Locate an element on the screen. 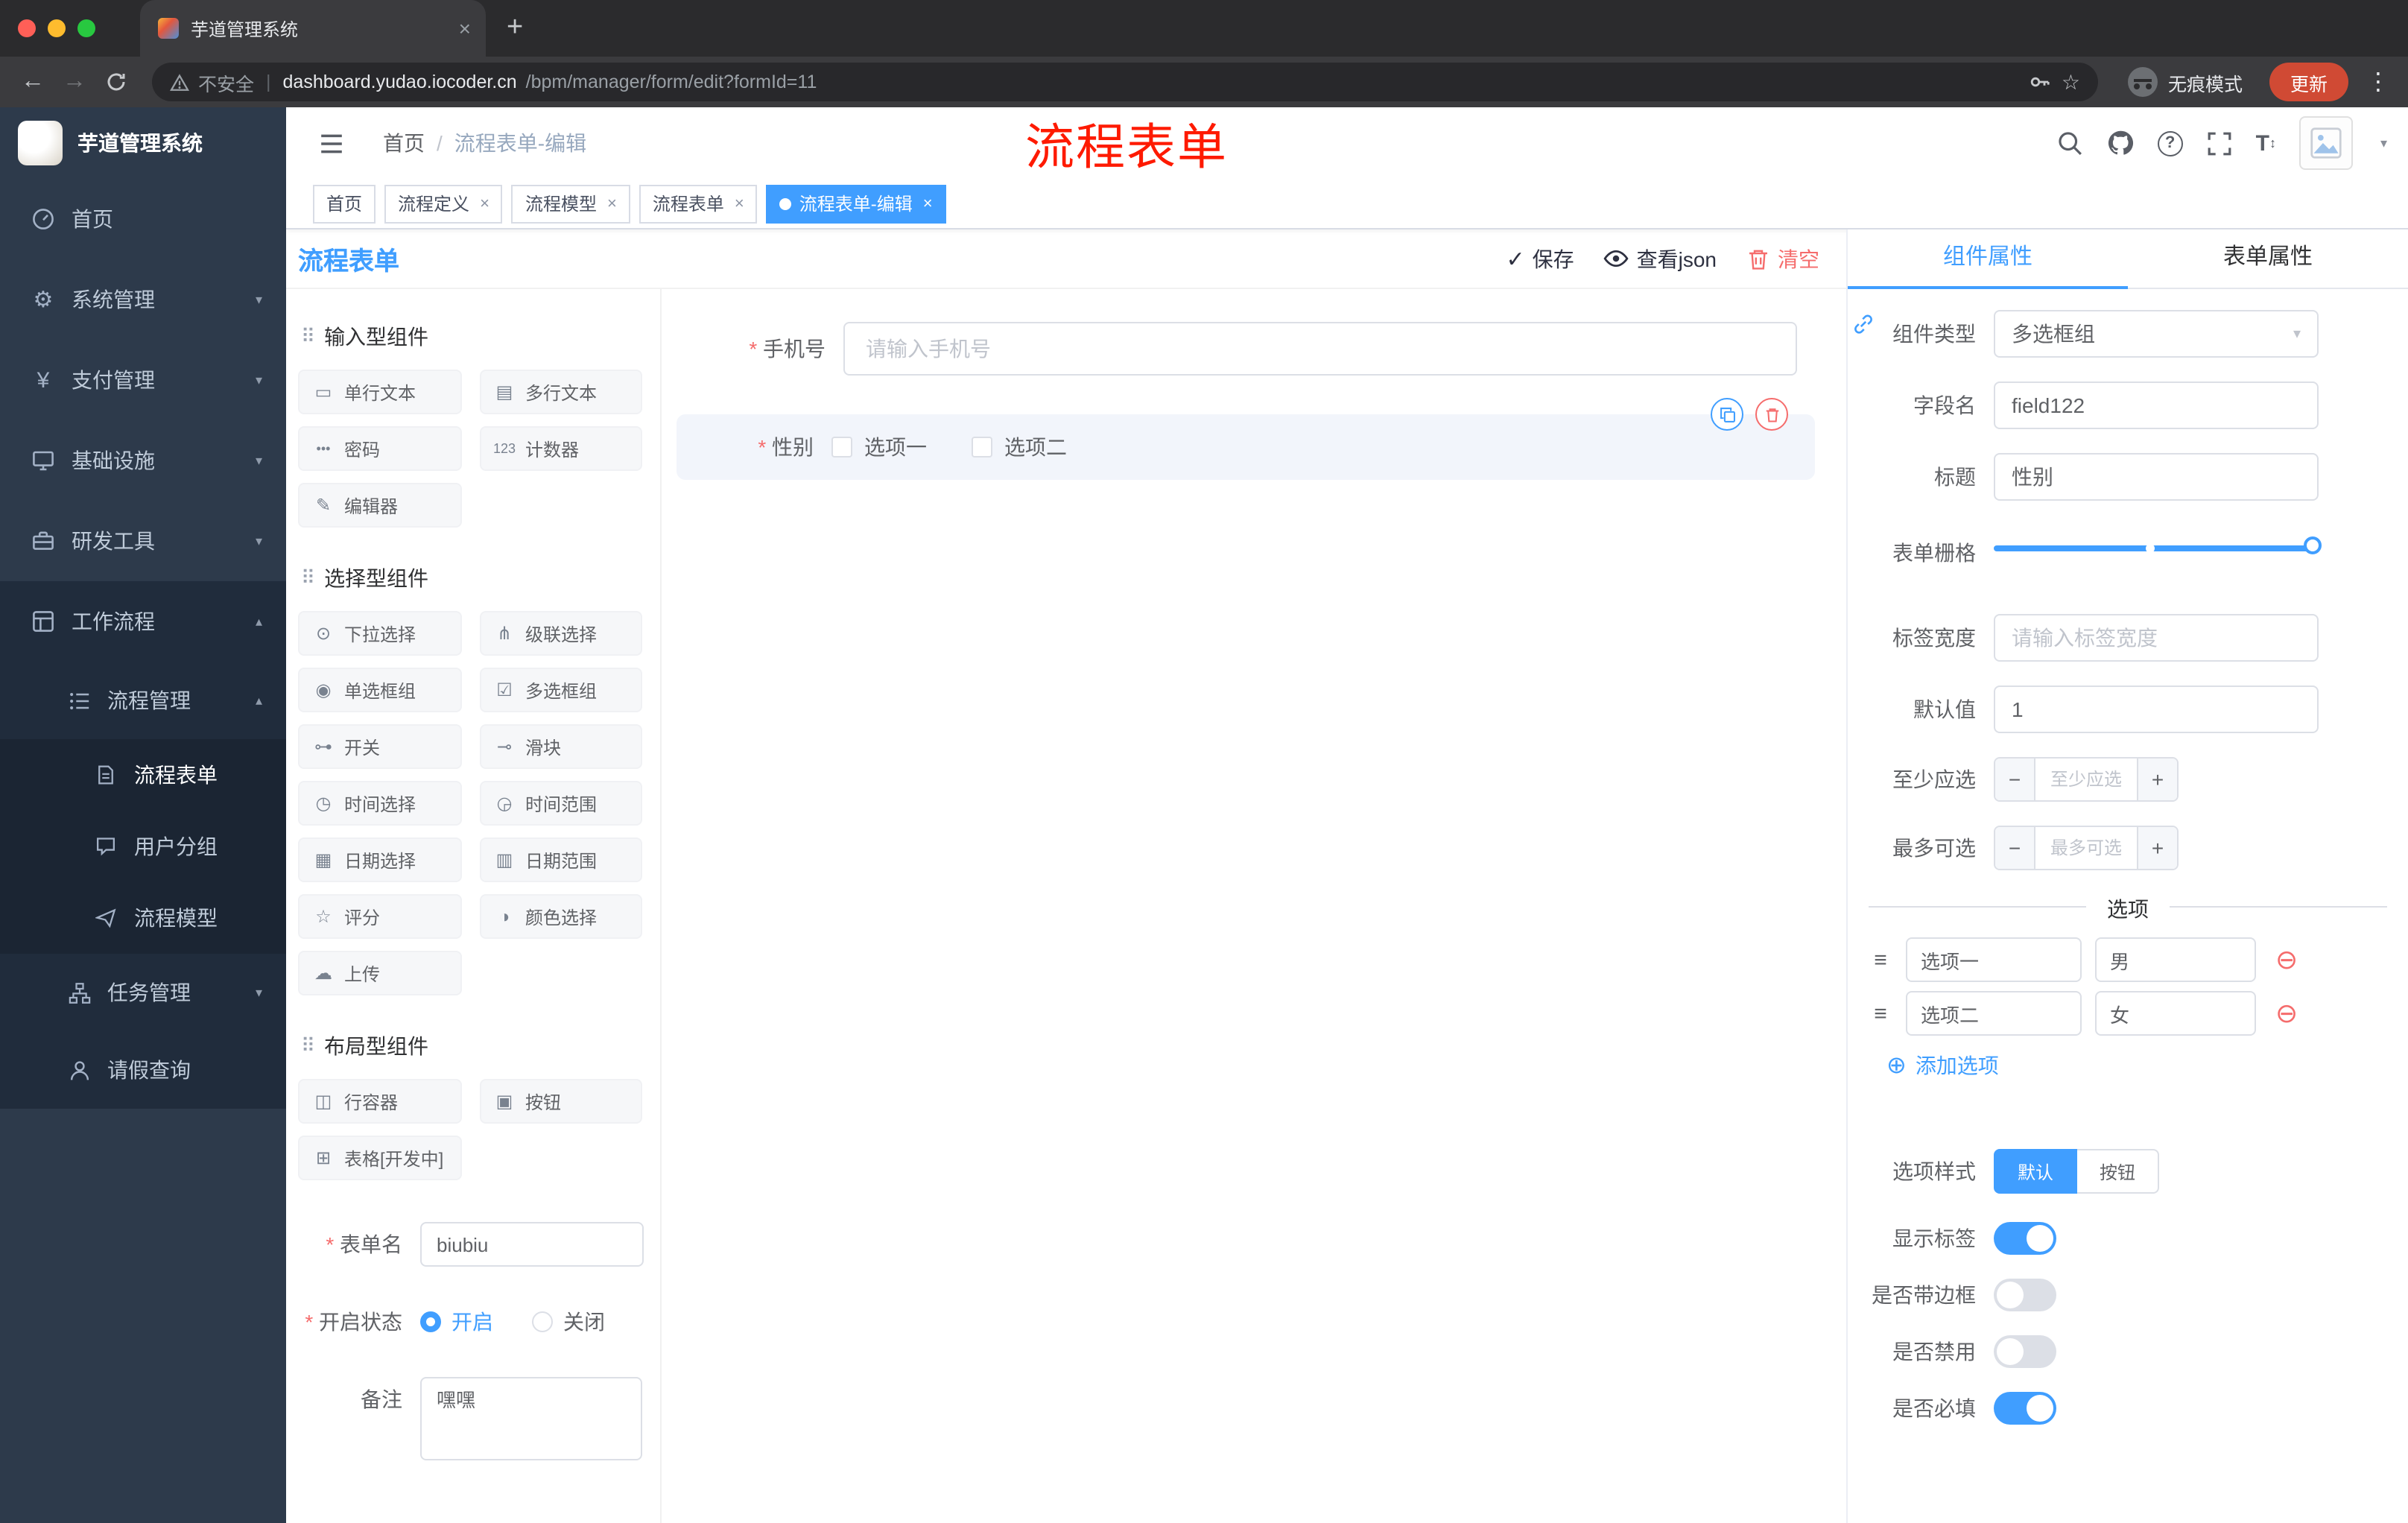 This screenshot has width=2408, height=1523. tag-process-form: 流程表单 × is located at coordinates (698, 203).